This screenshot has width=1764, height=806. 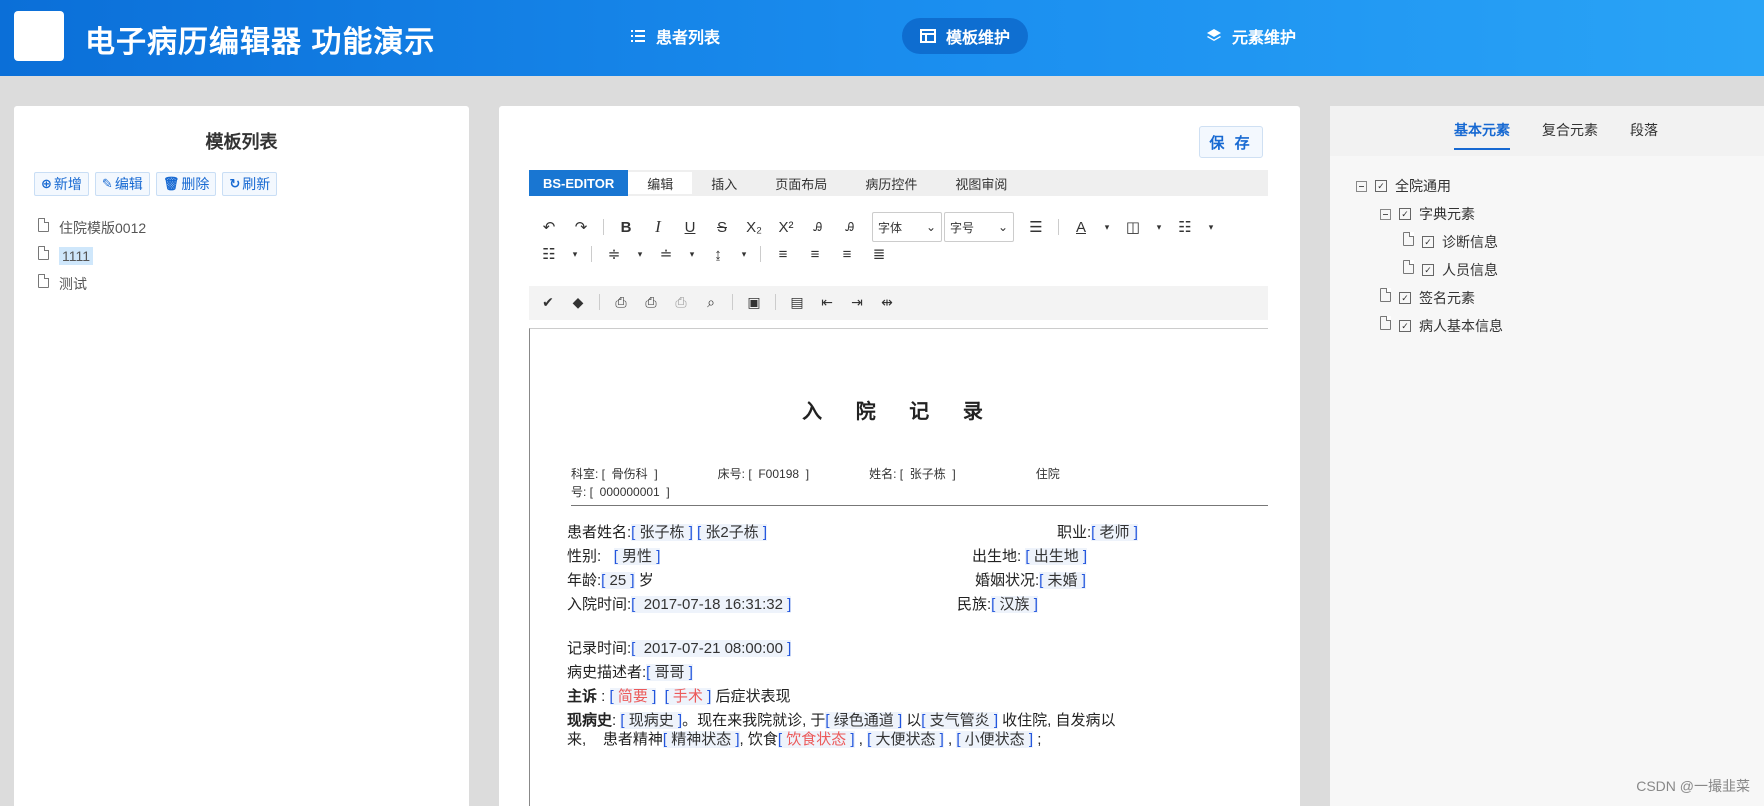 What do you see at coordinates (675, 36) in the screenshot?
I see `nav-patient-list: 患者列表` at bounding box center [675, 36].